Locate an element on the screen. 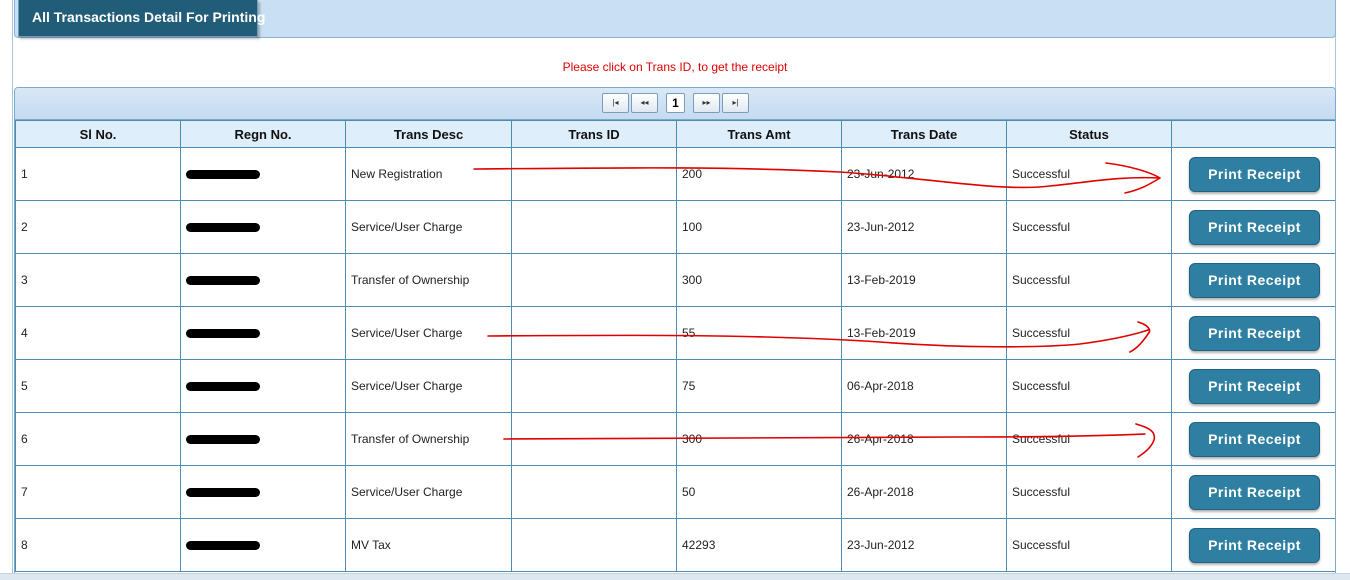  pager-bar: |◂ ◂◂ 1 ▸▸ ▸| is located at coordinates (675, 104).